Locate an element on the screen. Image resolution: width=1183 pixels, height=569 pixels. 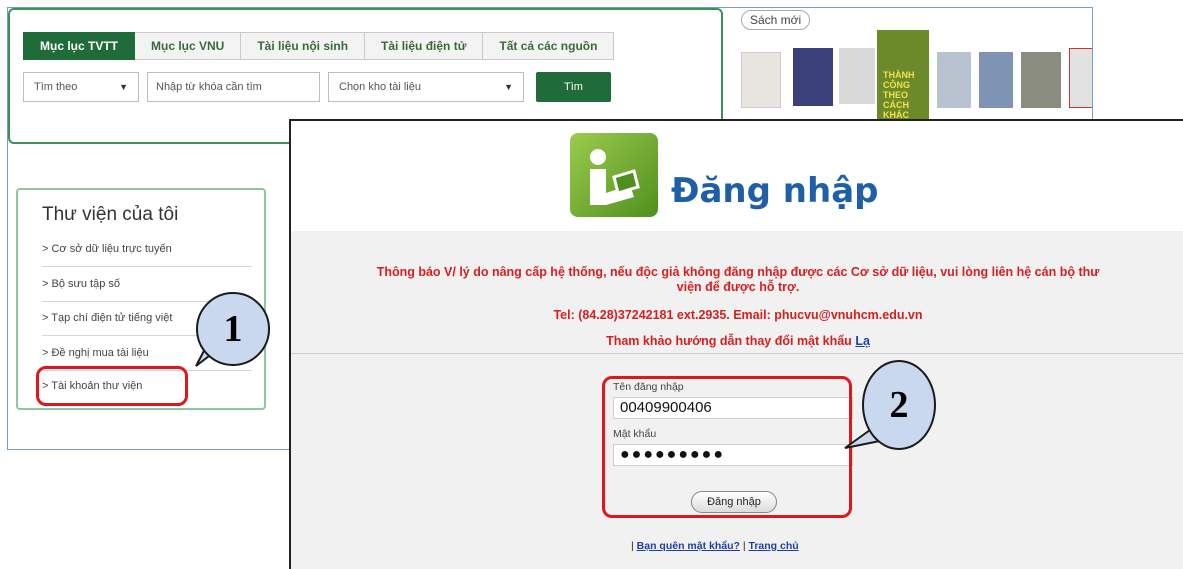
sidebar-item-vietnamese-ejournals: > Tạp chí điện tử tiếng việt is located at coordinates (107, 318).